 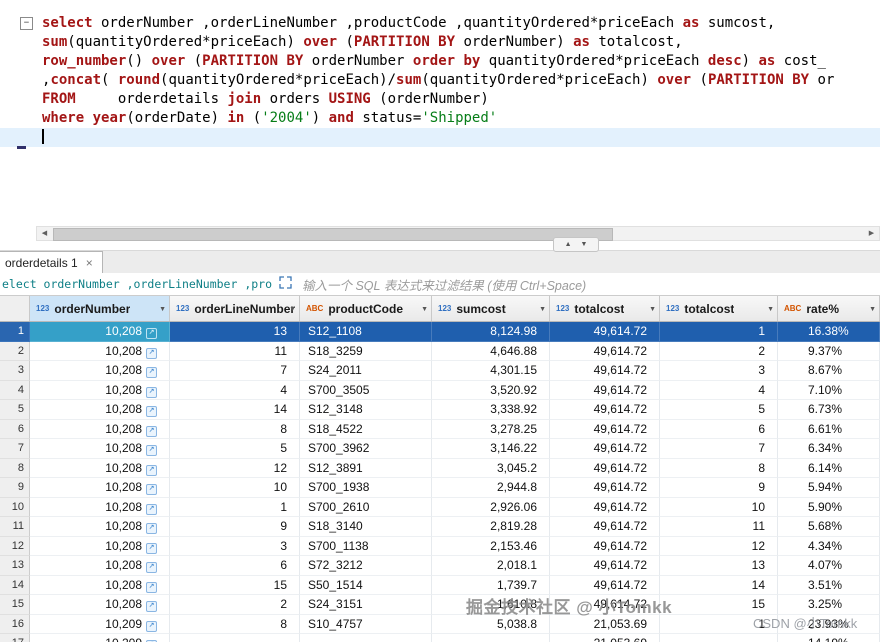 What do you see at coordinates (491, 390) in the screenshot?
I see `grid-cell: 3,520.92` at bounding box center [491, 390].